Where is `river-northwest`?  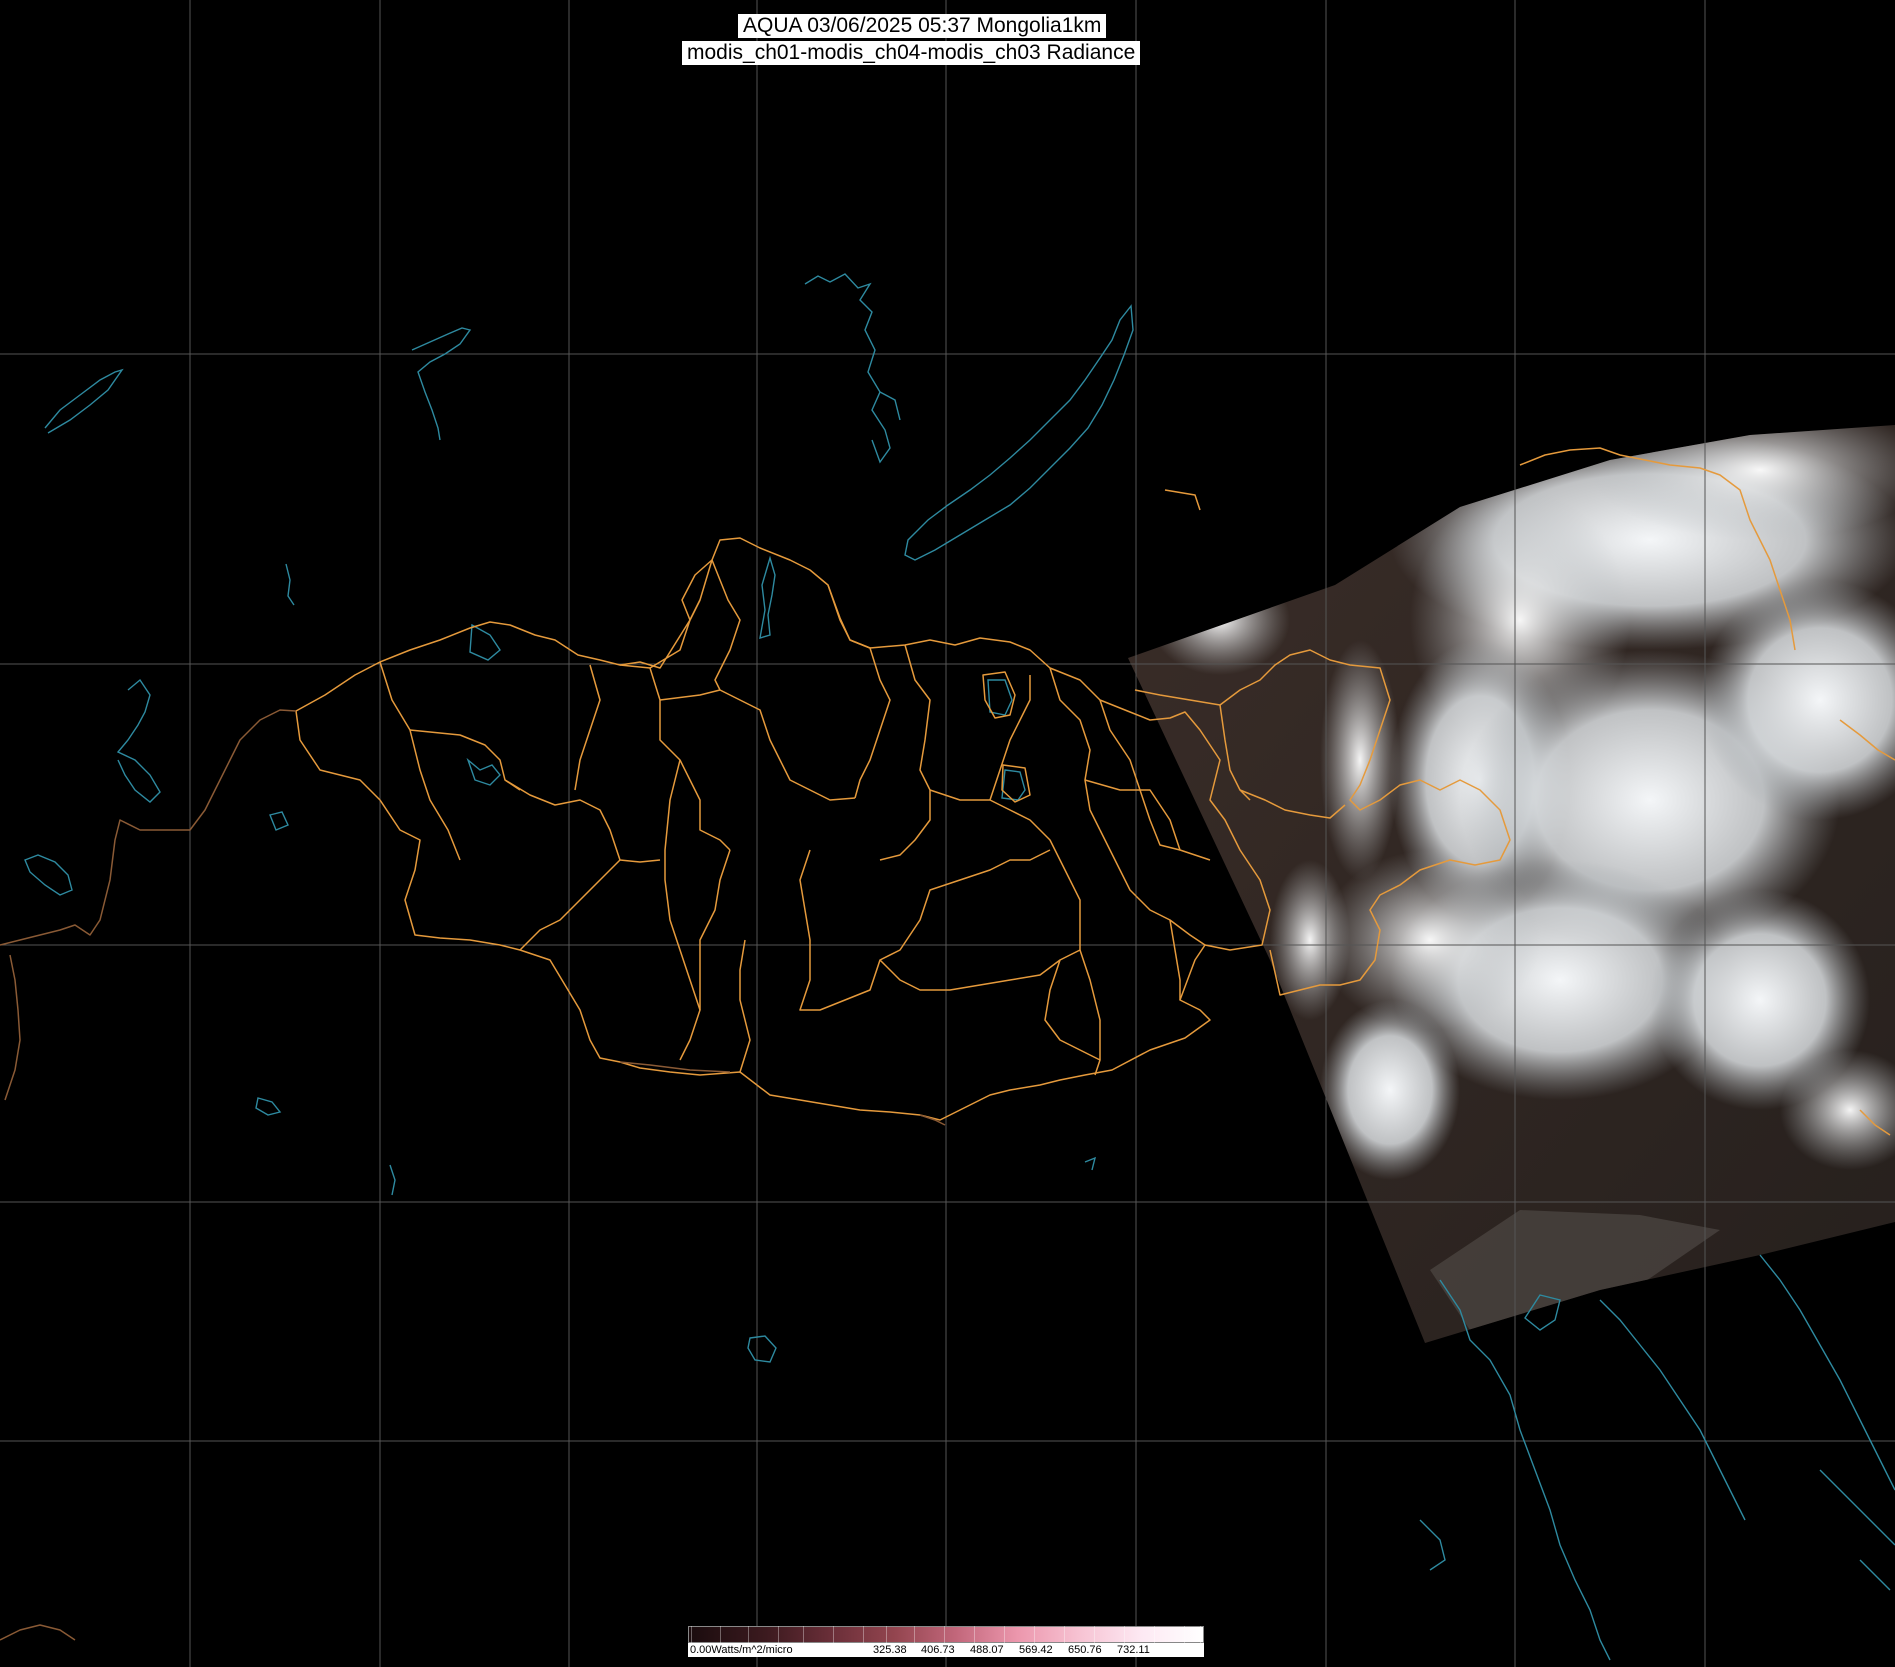 river-northwest is located at coordinates (441, 384).